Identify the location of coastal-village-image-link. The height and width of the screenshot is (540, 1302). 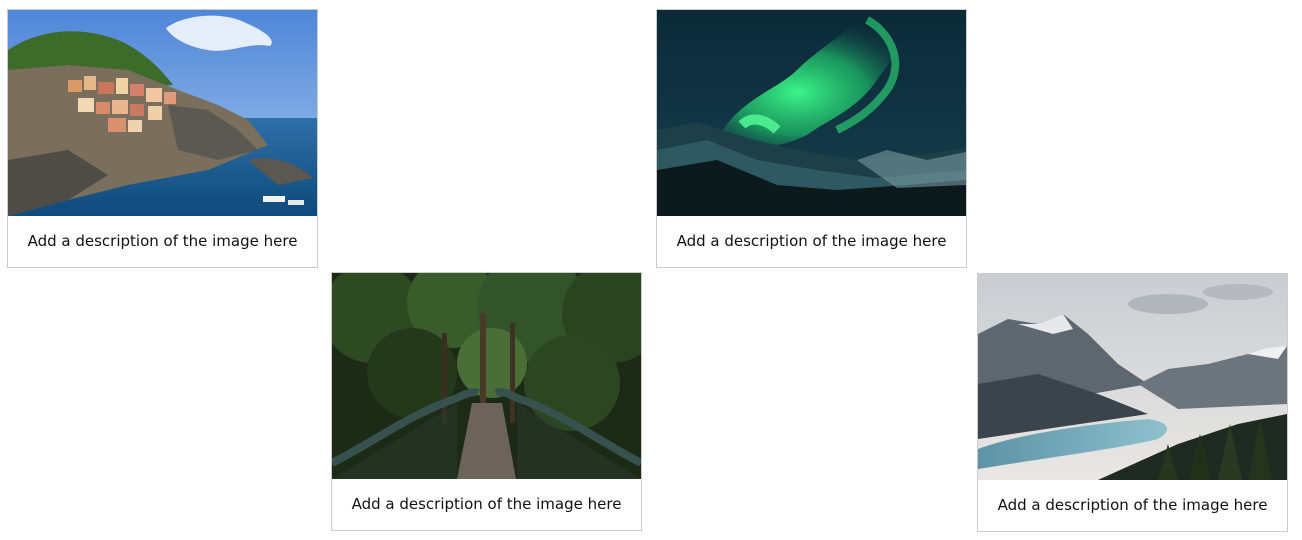
(162, 113).